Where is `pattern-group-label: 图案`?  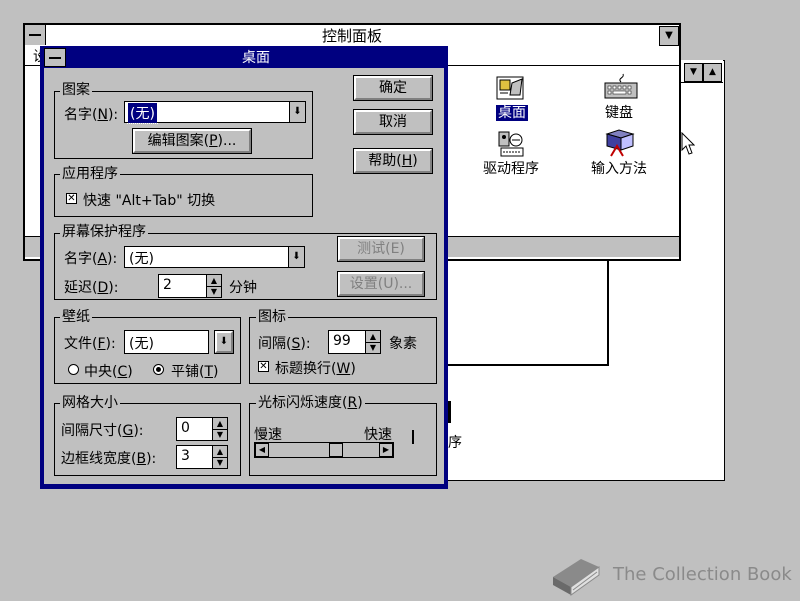 pattern-group-label: 图案 is located at coordinates (76, 90).